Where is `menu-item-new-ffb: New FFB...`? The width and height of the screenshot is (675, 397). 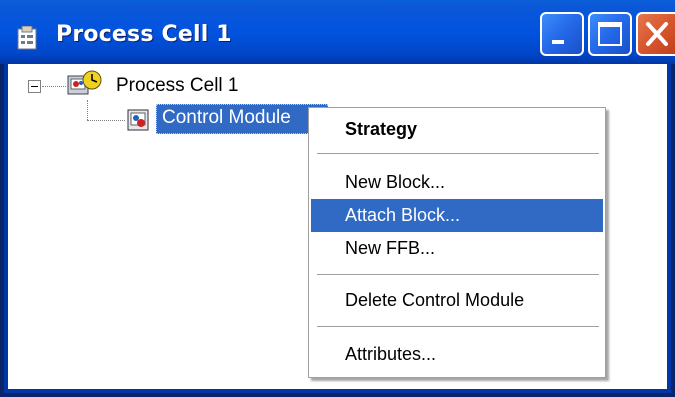 menu-item-new-ffb: New FFB... is located at coordinates (457, 248).